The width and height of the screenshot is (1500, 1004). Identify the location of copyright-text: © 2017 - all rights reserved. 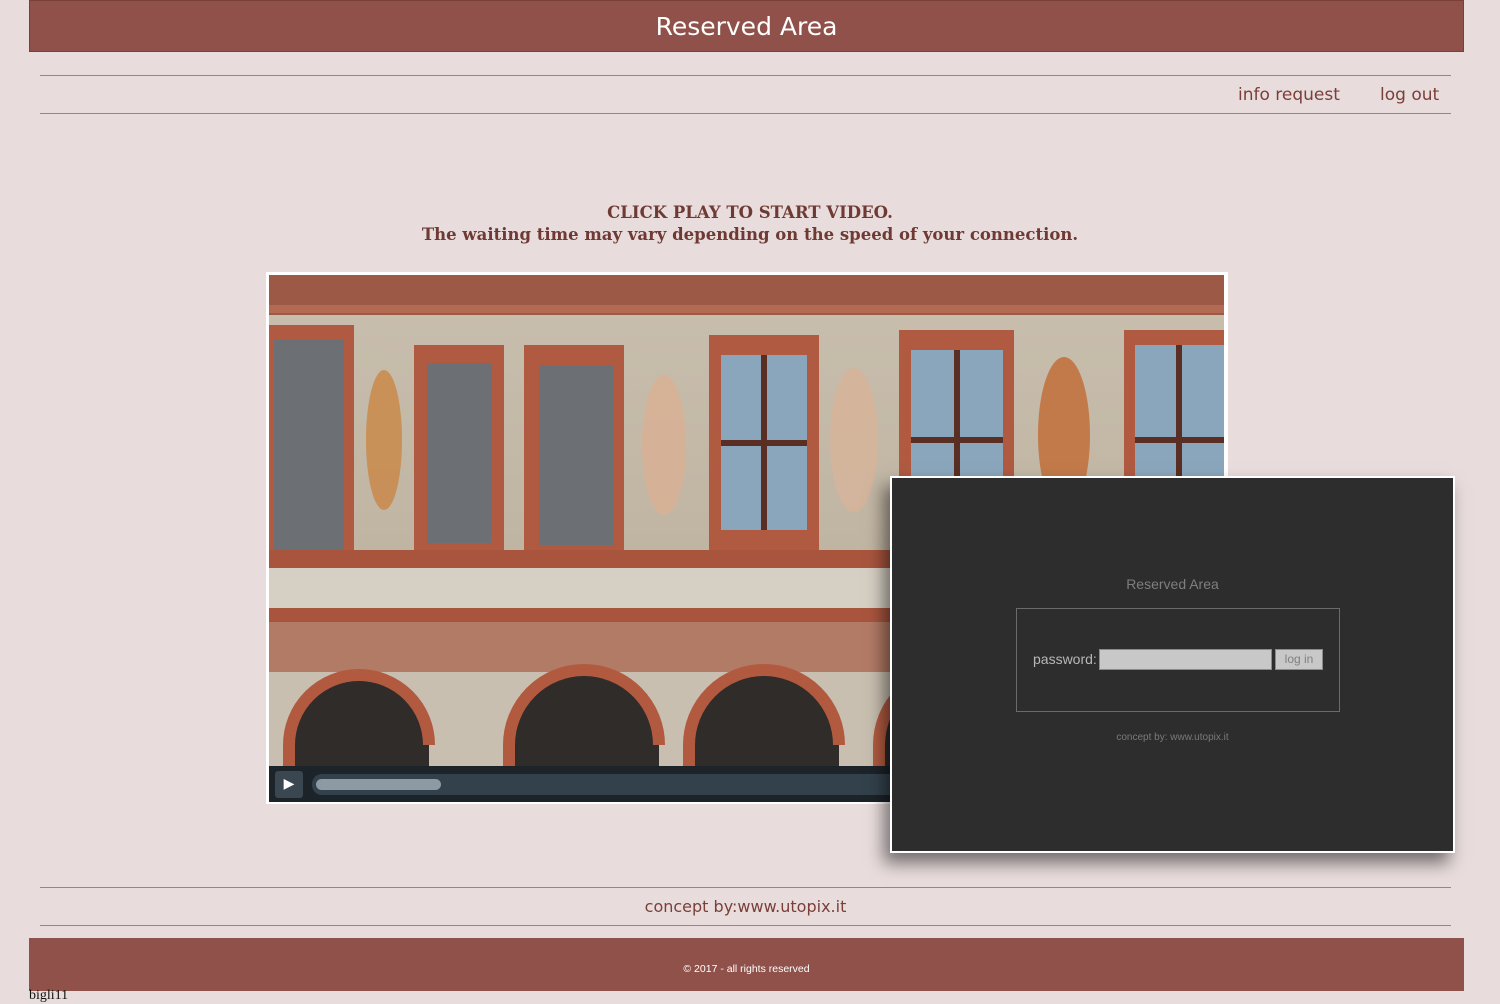
(746, 969).